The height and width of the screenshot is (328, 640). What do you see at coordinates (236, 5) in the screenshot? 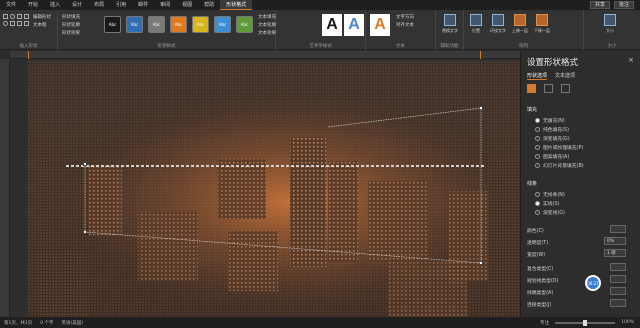
I see `tab-shape-format: 形状格式` at bounding box center [236, 5].